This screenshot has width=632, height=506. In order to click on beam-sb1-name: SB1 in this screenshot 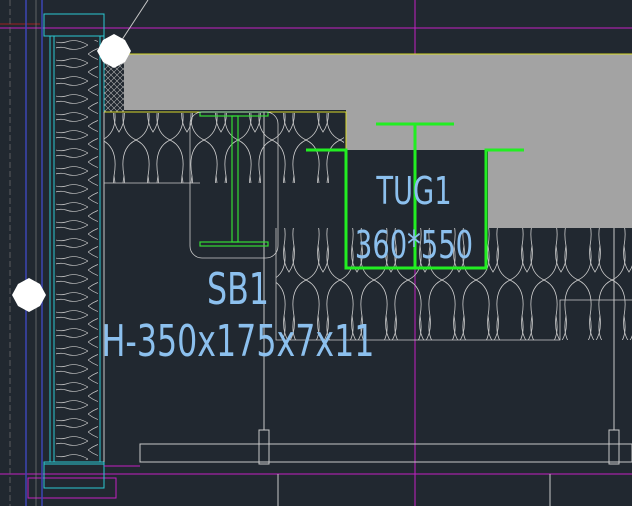, I will do `click(238, 290)`.